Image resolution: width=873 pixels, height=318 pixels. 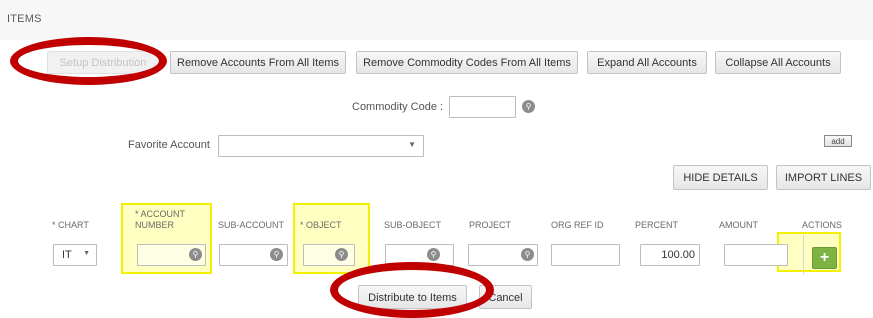 What do you see at coordinates (678, 255) in the screenshot?
I see `percent-value: 100.00` at bounding box center [678, 255].